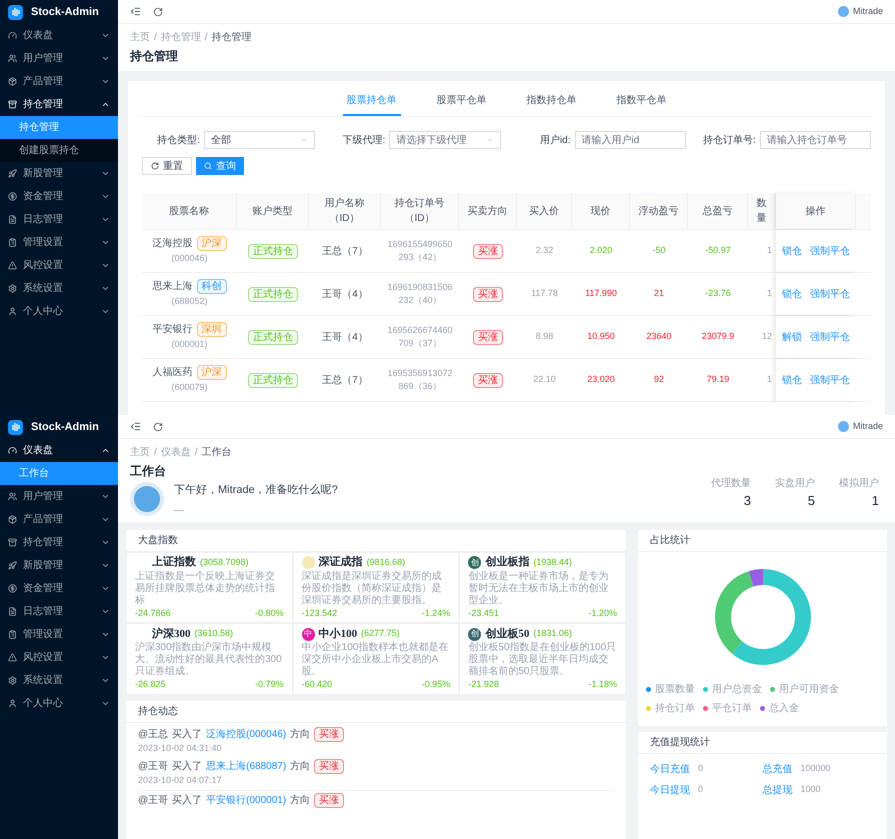 This screenshot has height=839, width=895. Describe the element at coordinates (172, 287) in the screenshot. I see `stock-name: 思来上海` at that location.